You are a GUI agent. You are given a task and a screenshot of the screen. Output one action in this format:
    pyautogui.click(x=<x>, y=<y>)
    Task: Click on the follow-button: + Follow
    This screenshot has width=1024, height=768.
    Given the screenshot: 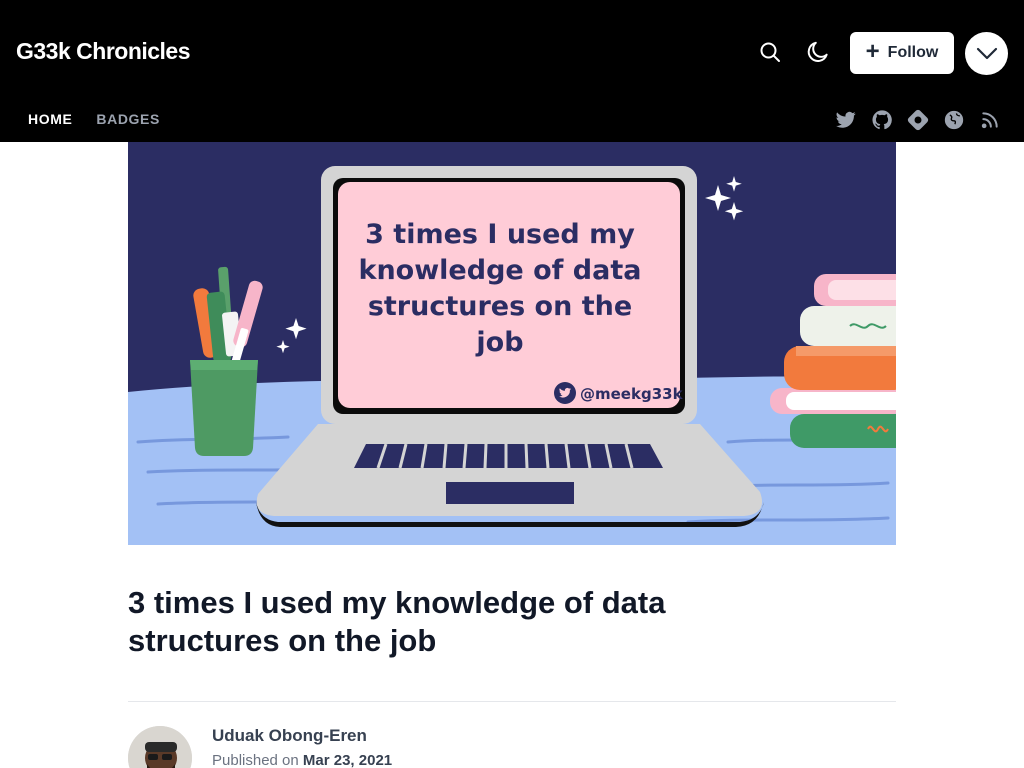 What is the action you would take?
    pyautogui.click(x=902, y=53)
    